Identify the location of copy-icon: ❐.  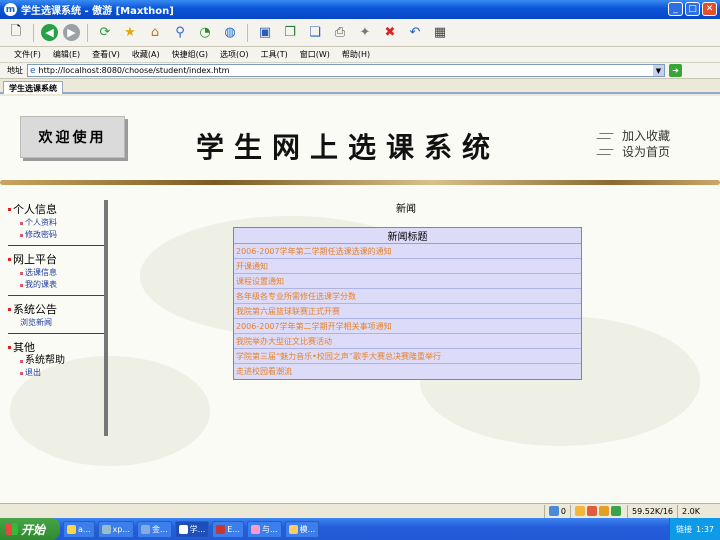
(290, 33).